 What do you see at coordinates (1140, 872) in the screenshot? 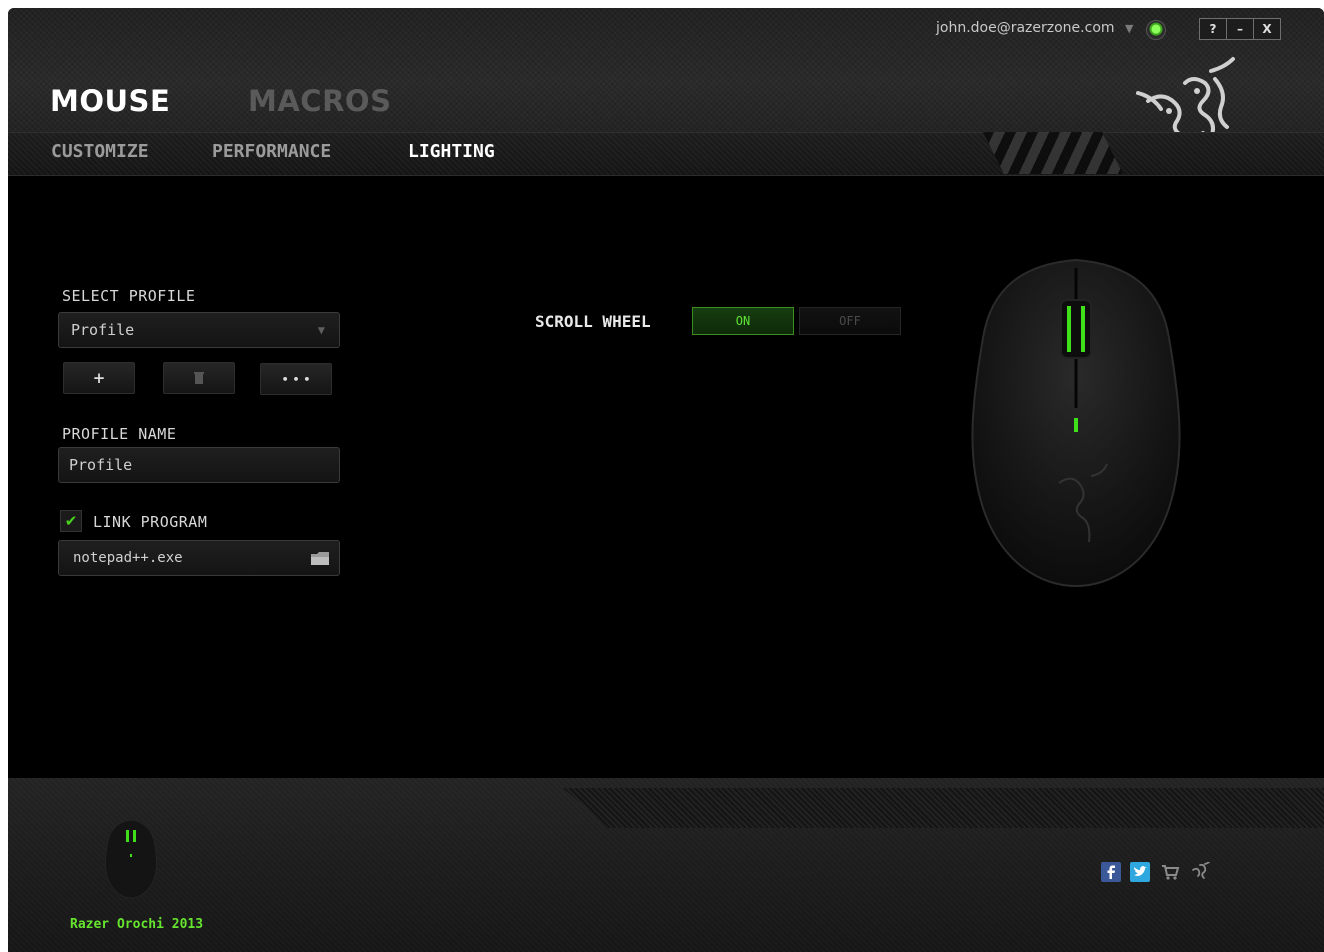
I see `twitter-icon` at bounding box center [1140, 872].